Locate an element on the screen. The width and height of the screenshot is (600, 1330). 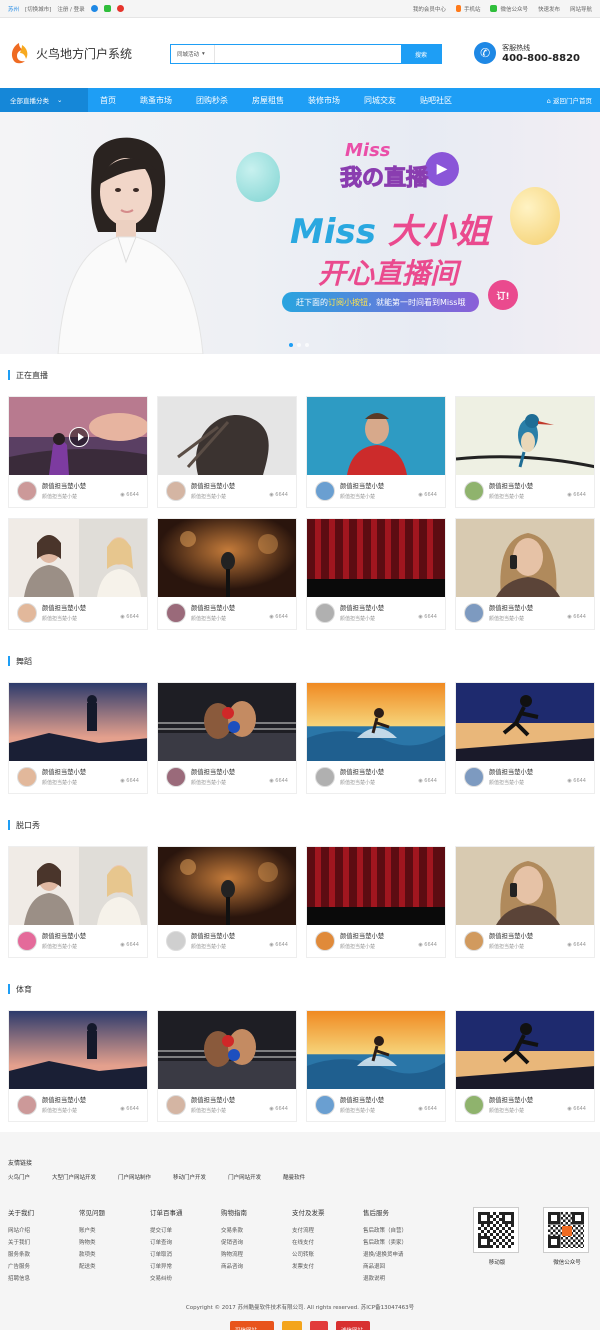
footer-link: 服务条款 is located at coordinates (43, 1254).